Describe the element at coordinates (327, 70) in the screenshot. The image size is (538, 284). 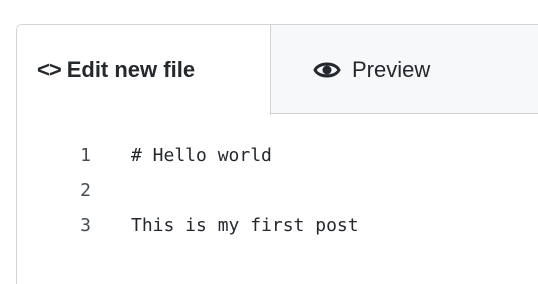
I see `eye-icon` at that location.